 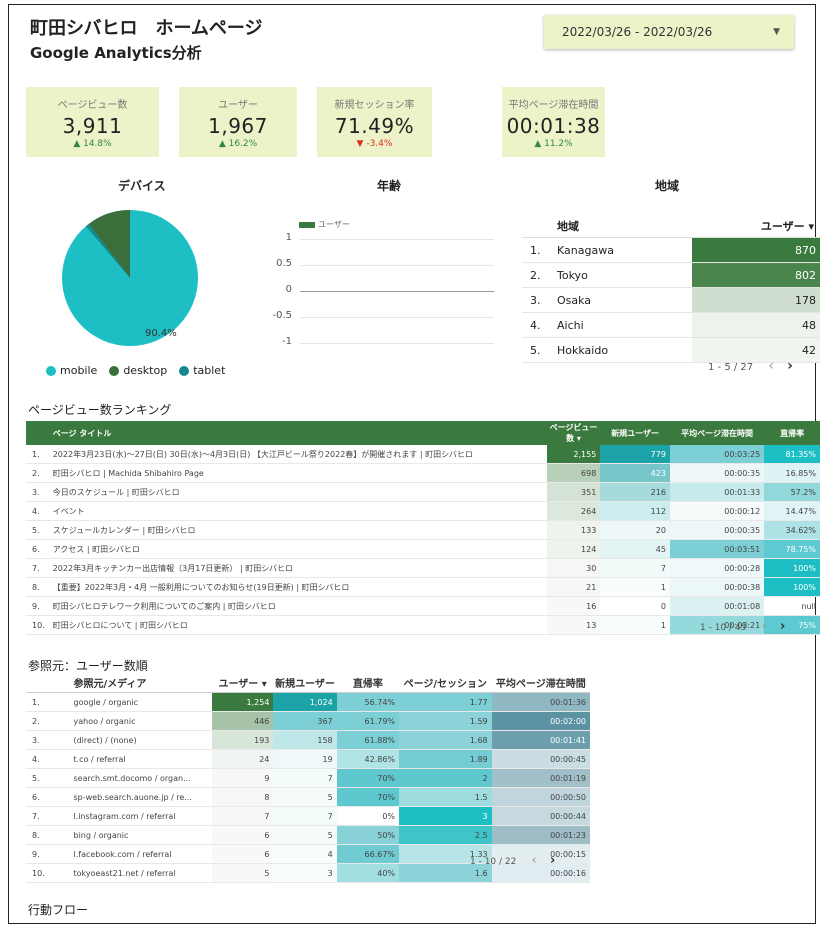 I want to click on users-cell: 193, so click(x=242, y=740).